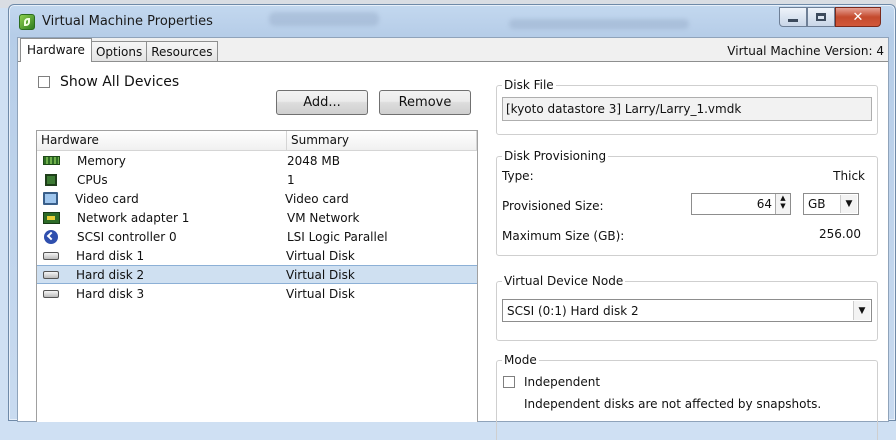 This screenshot has width=896, height=440. Describe the element at coordinates (51, 160) in the screenshot. I see `memory-icon` at that location.